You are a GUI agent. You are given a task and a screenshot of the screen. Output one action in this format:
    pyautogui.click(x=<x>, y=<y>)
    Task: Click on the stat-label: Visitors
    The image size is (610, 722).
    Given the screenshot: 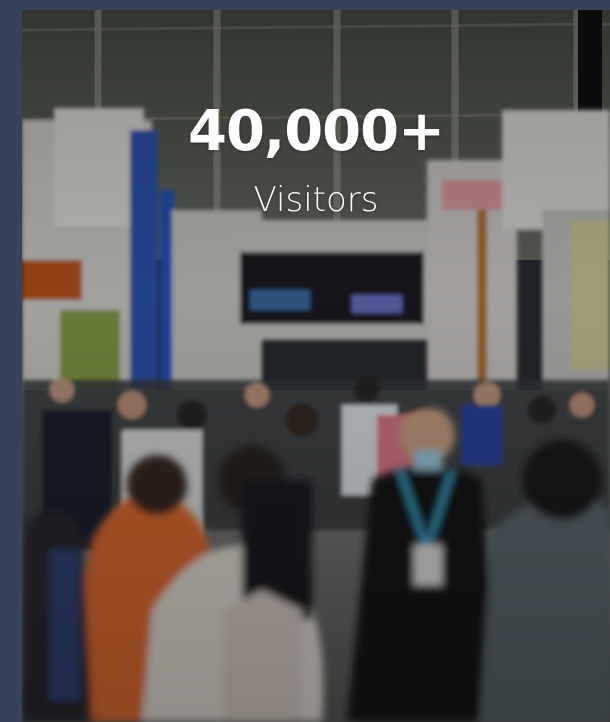 What is the action you would take?
    pyautogui.click(x=316, y=200)
    